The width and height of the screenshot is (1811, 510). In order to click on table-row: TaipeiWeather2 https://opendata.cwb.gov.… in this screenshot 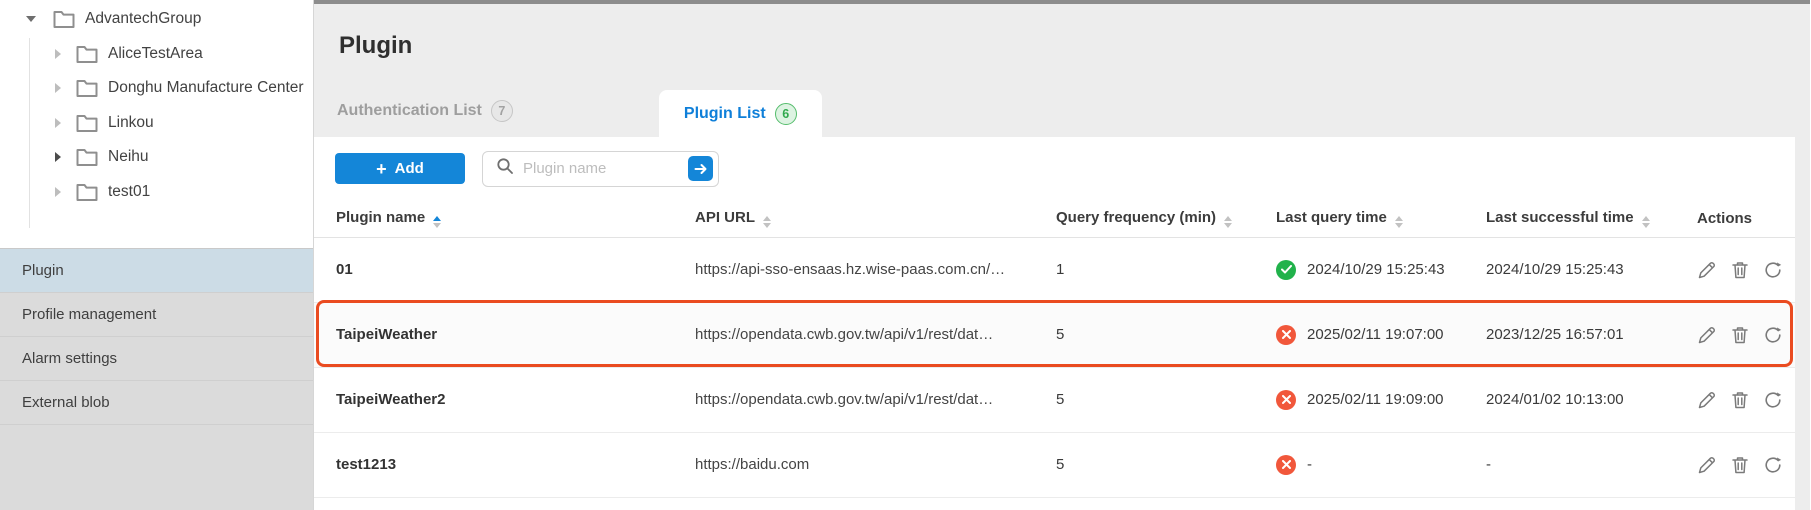, I will do `click(1054, 400)`.